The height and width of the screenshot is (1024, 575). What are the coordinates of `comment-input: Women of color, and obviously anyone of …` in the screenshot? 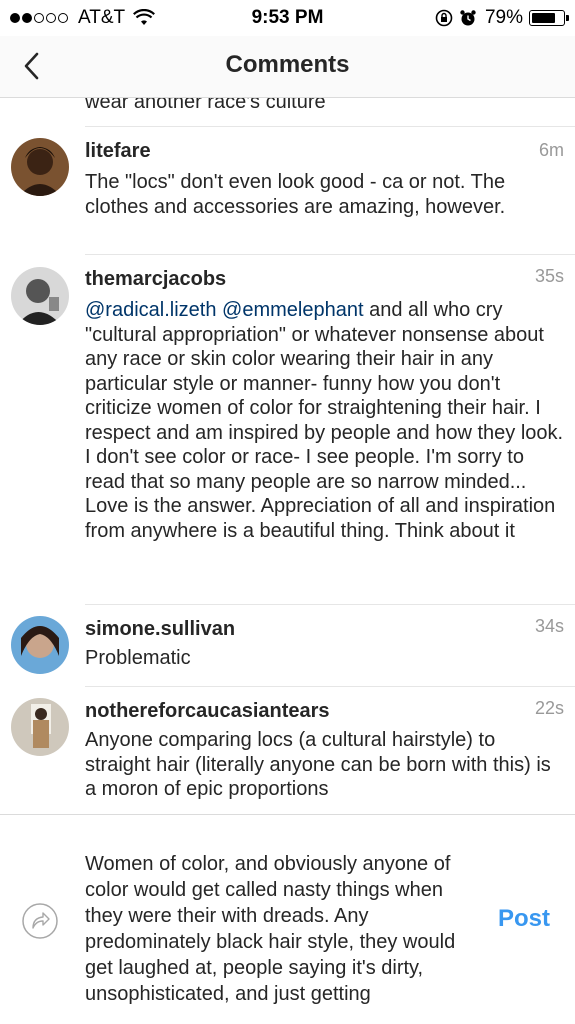 It's located at (282, 929).